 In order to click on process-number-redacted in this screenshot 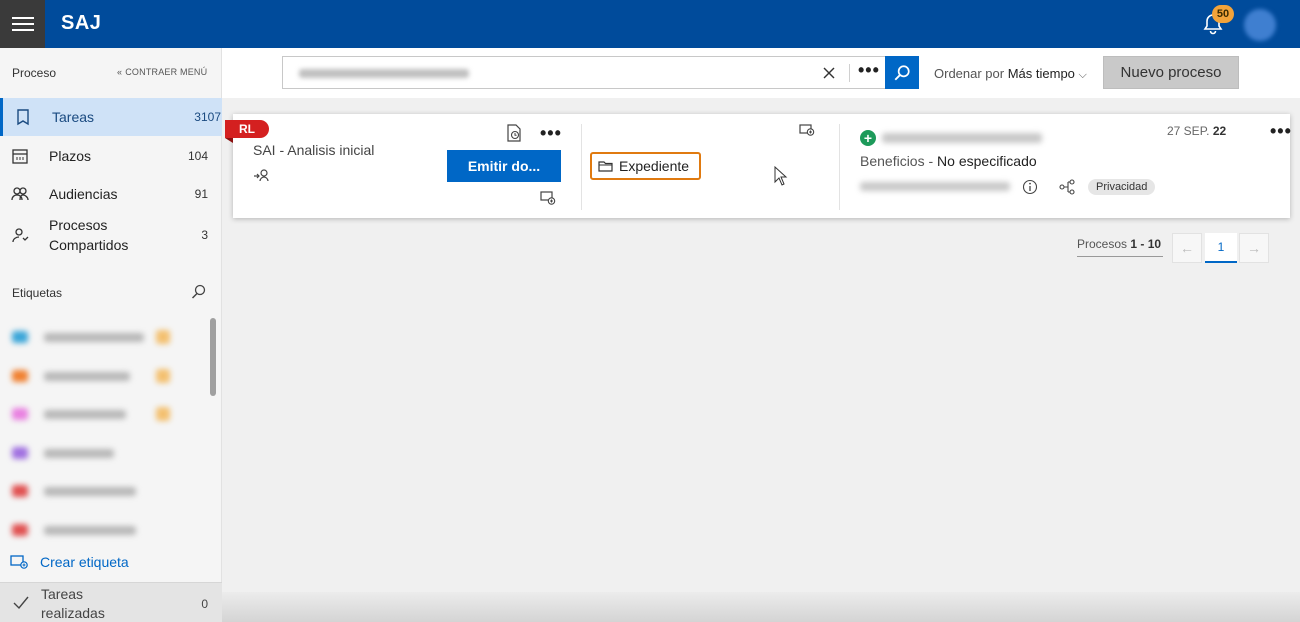, I will do `click(935, 186)`.